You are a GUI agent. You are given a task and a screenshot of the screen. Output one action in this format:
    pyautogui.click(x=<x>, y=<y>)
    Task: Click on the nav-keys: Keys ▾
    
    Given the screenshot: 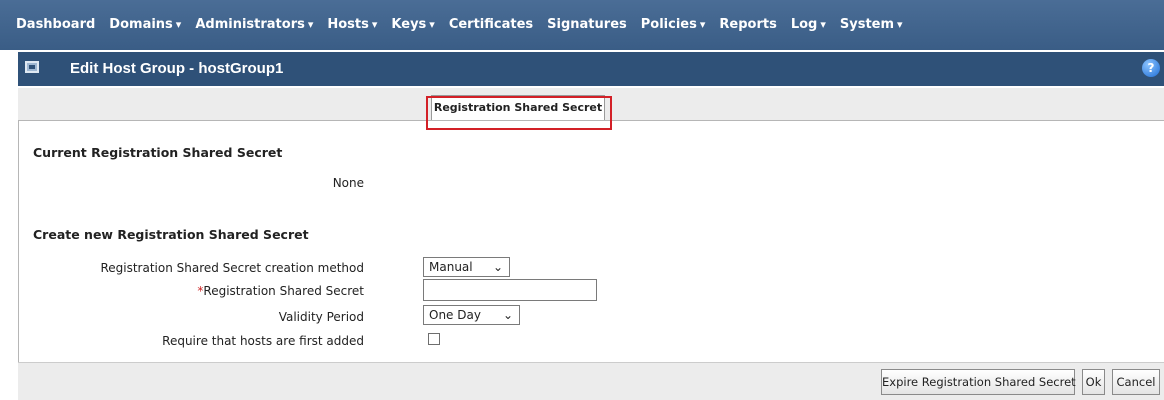 What is the action you would take?
    pyautogui.click(x=413, y=16)
    